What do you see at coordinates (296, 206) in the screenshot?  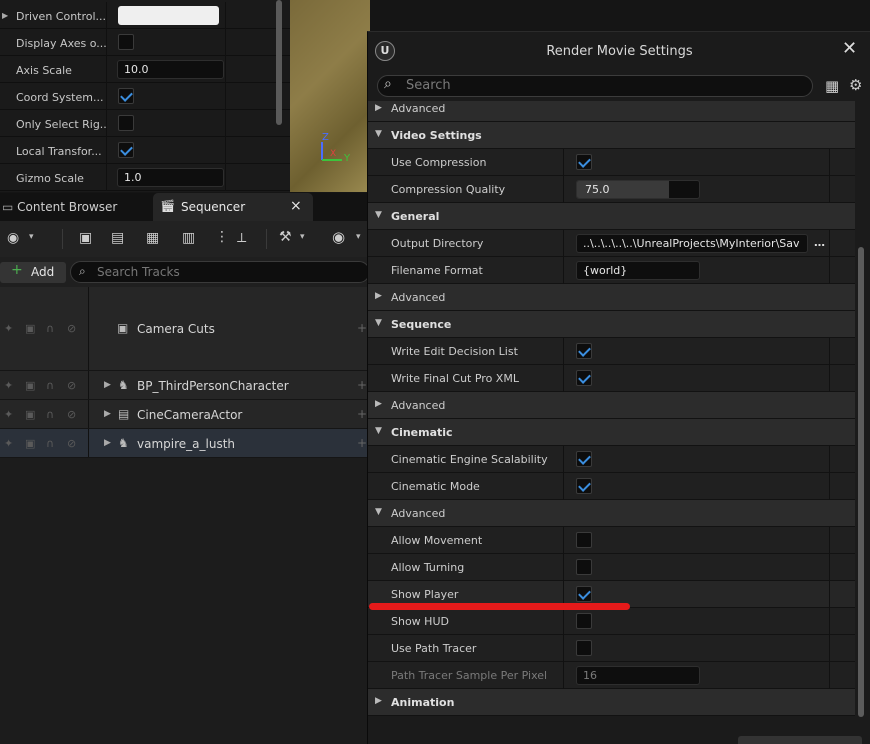 I see `close-tab-icon: ×` at bounding box center [296, 206].